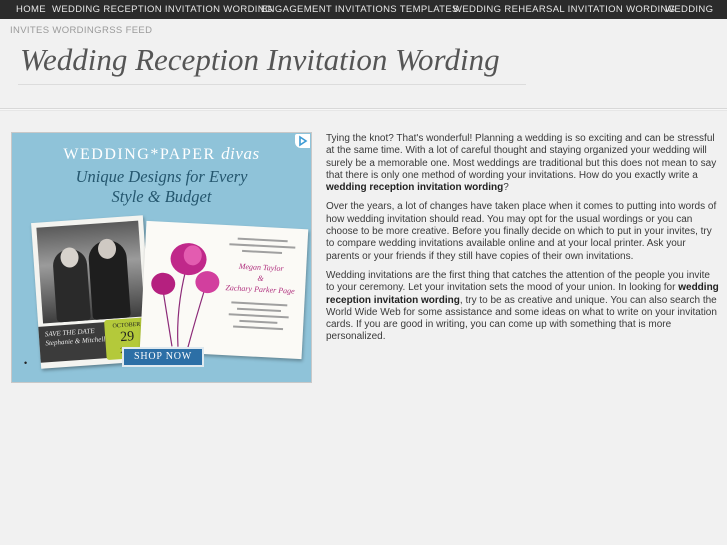 The width and height of the screenshot is (727, 545). Describe the element at coordinates (90, 272) in the screenshot. I see `couple-photo` at that location.